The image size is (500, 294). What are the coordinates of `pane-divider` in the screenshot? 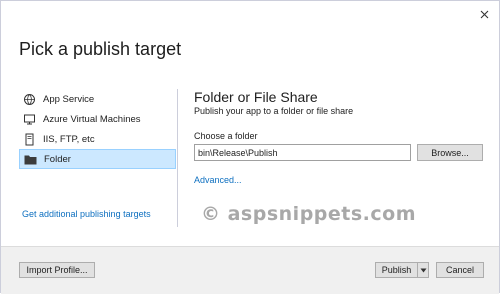 It's located at (177, 158).